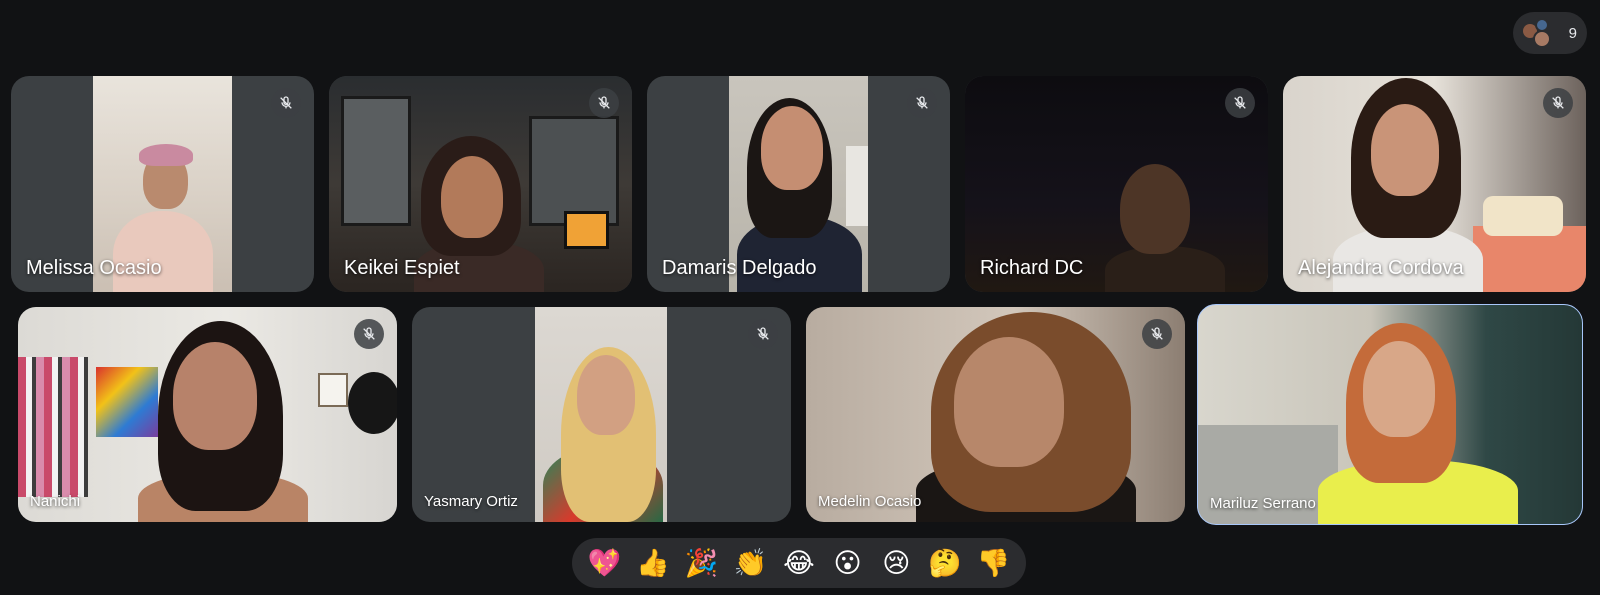  Describe the element at coordinates (55, 501) in the screenshot. I see `participant-name: Nanichi` at that location.